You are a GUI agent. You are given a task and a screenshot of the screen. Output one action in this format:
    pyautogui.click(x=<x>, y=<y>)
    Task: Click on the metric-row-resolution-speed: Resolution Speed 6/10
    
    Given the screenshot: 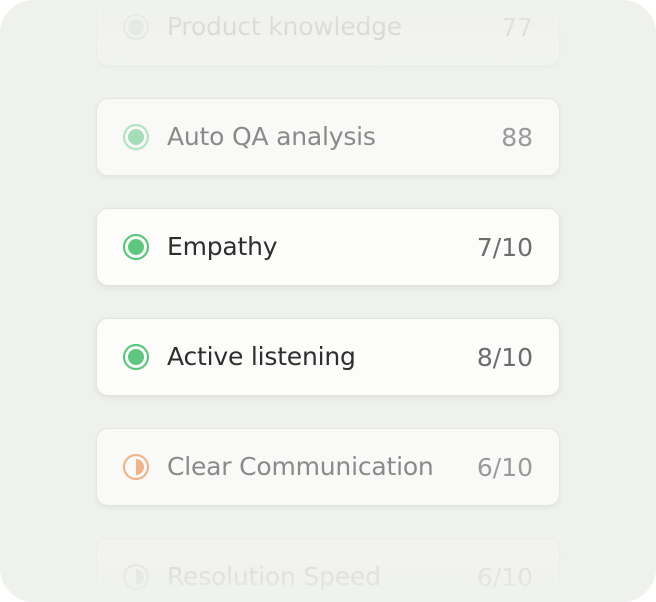 What is the action you would take?
    pyautogui.click(x=328, y=570)
    